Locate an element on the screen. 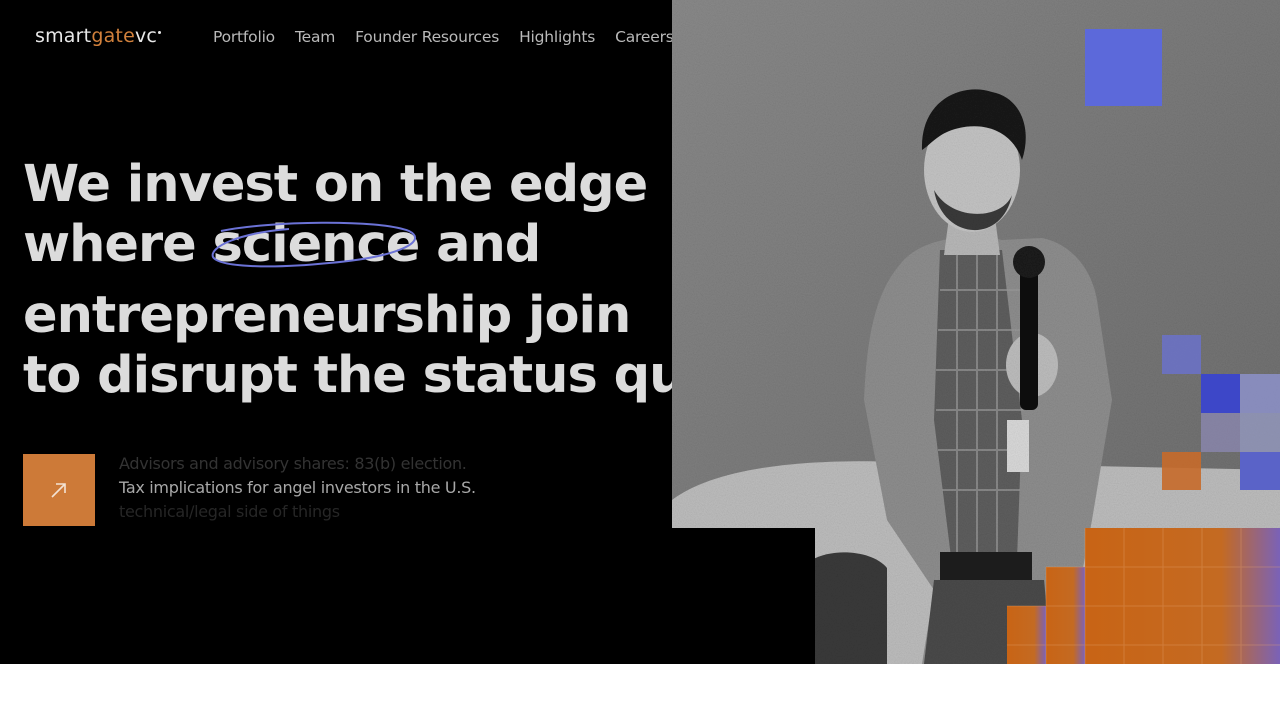 The width and height of the screenshot is (1280, 720). headline-line-2-before: where is located at coordinates (118, 244).